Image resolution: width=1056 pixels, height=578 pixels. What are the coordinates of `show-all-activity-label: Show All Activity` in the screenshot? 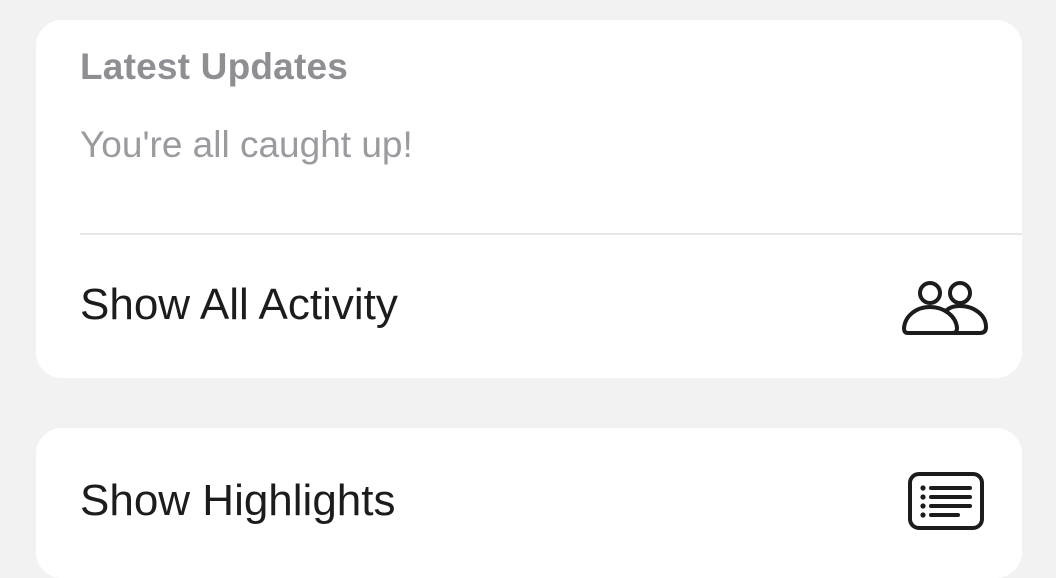 It's located at (239, 304).